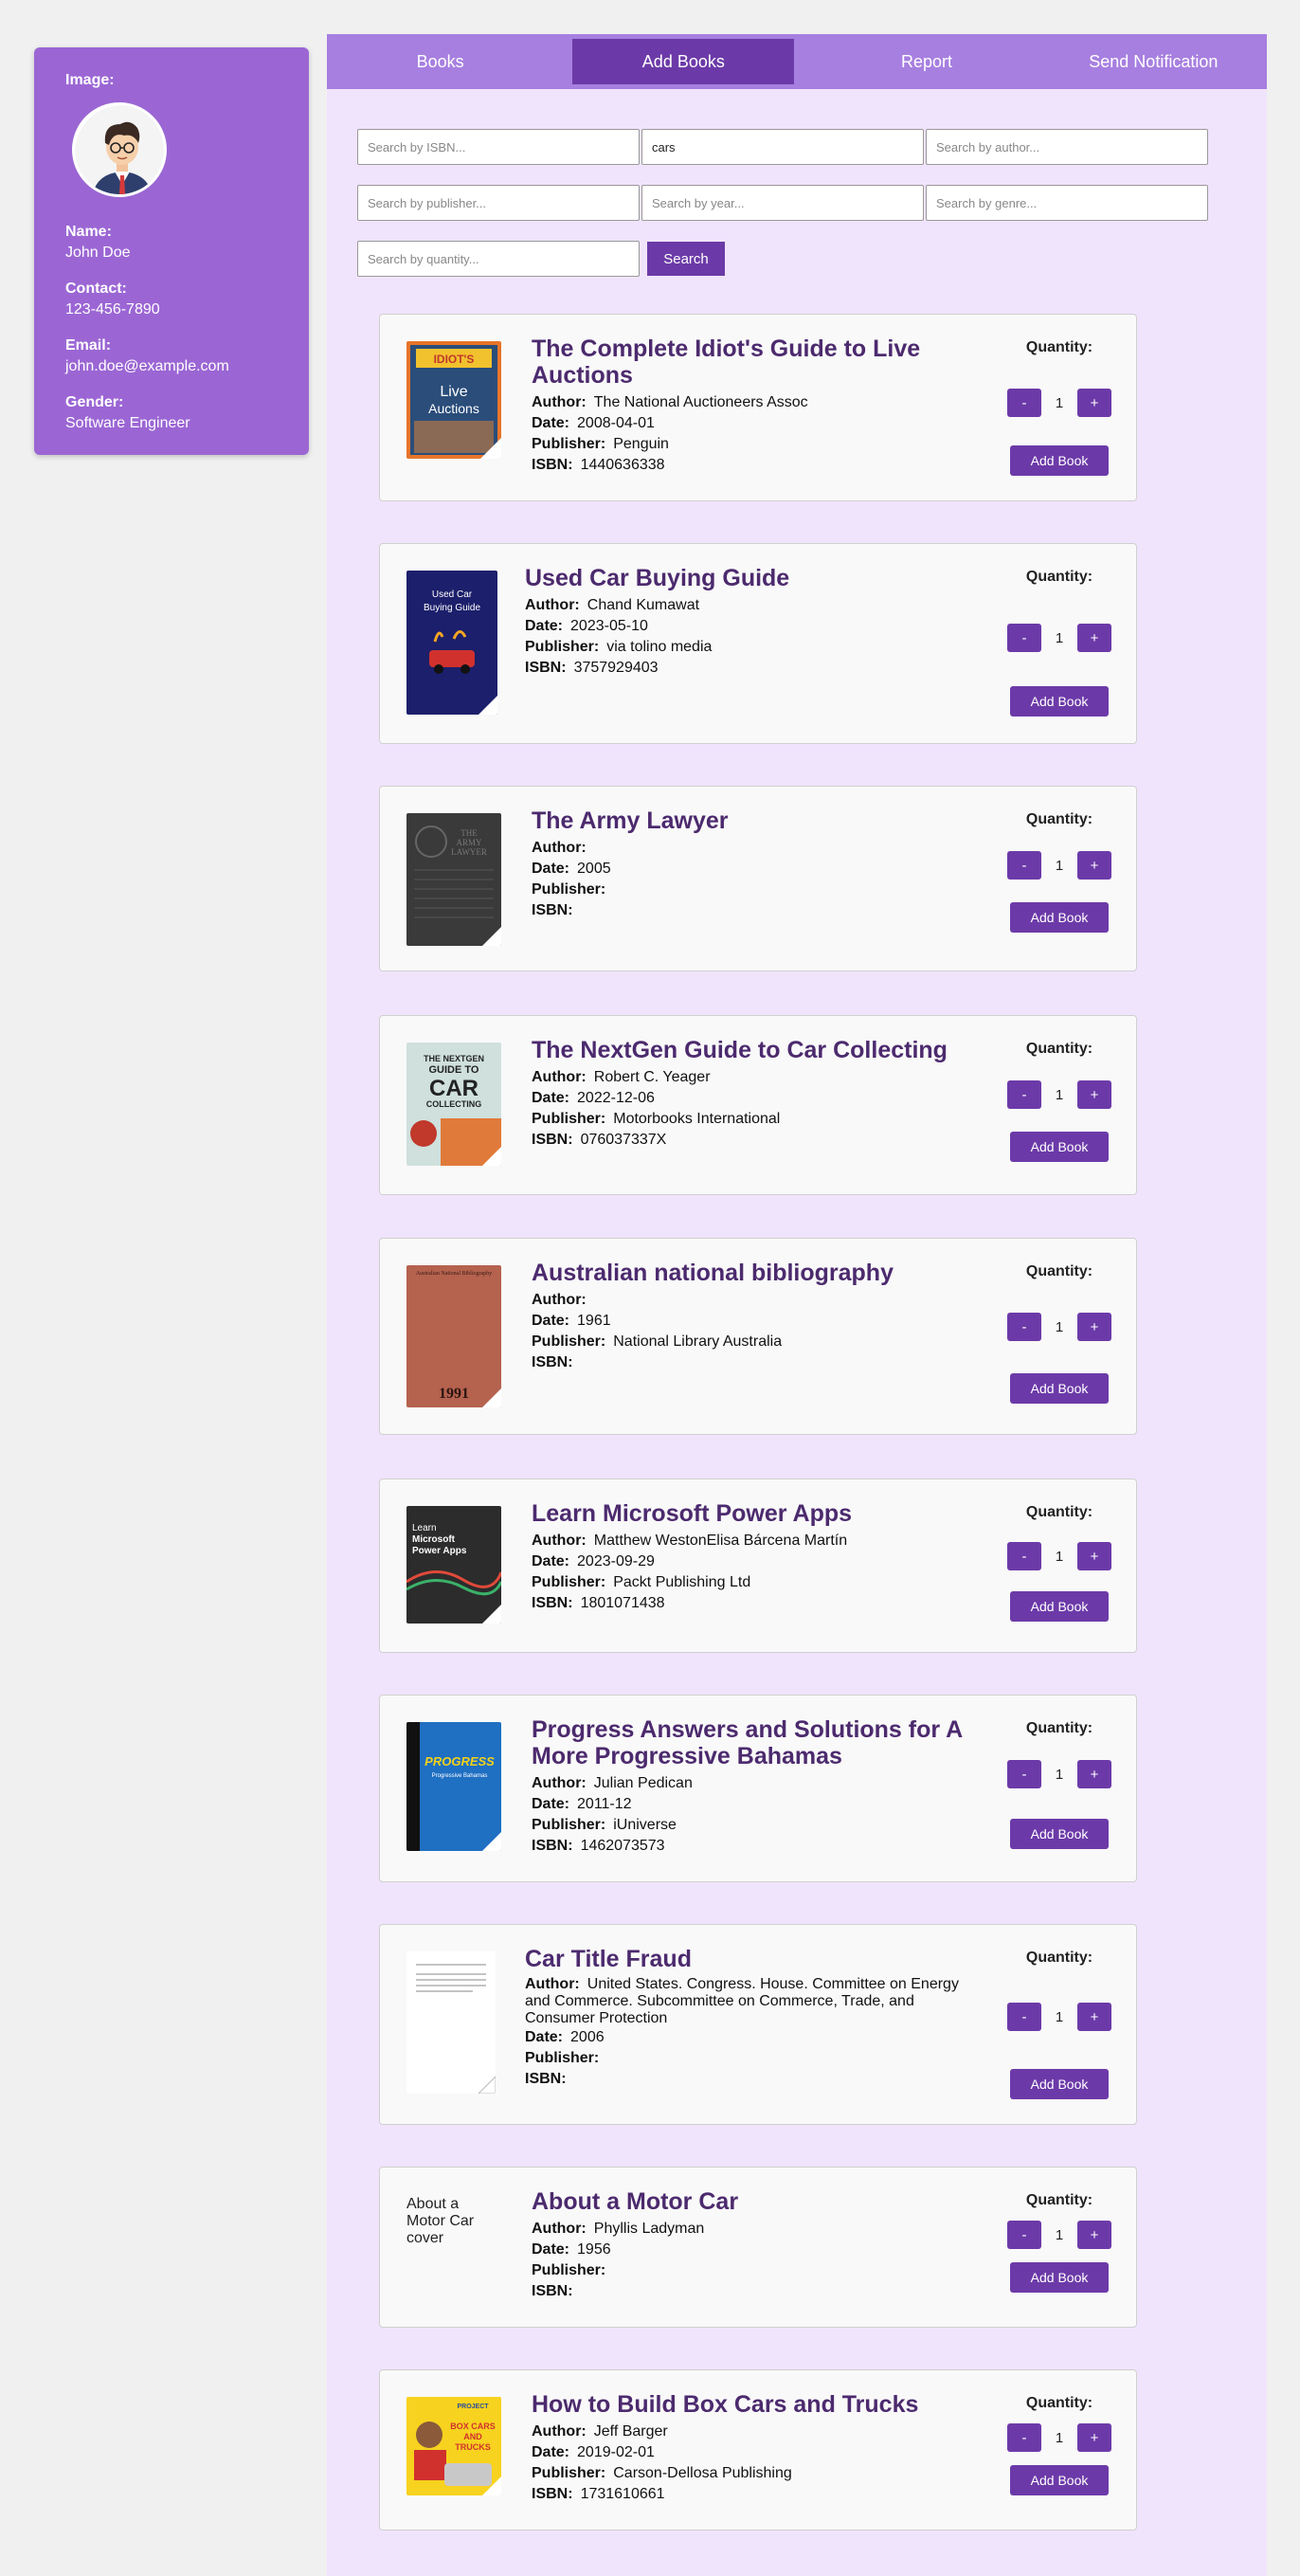  I want to click on book-date-row: Date: 2023-09-29, so click(754, 1561).